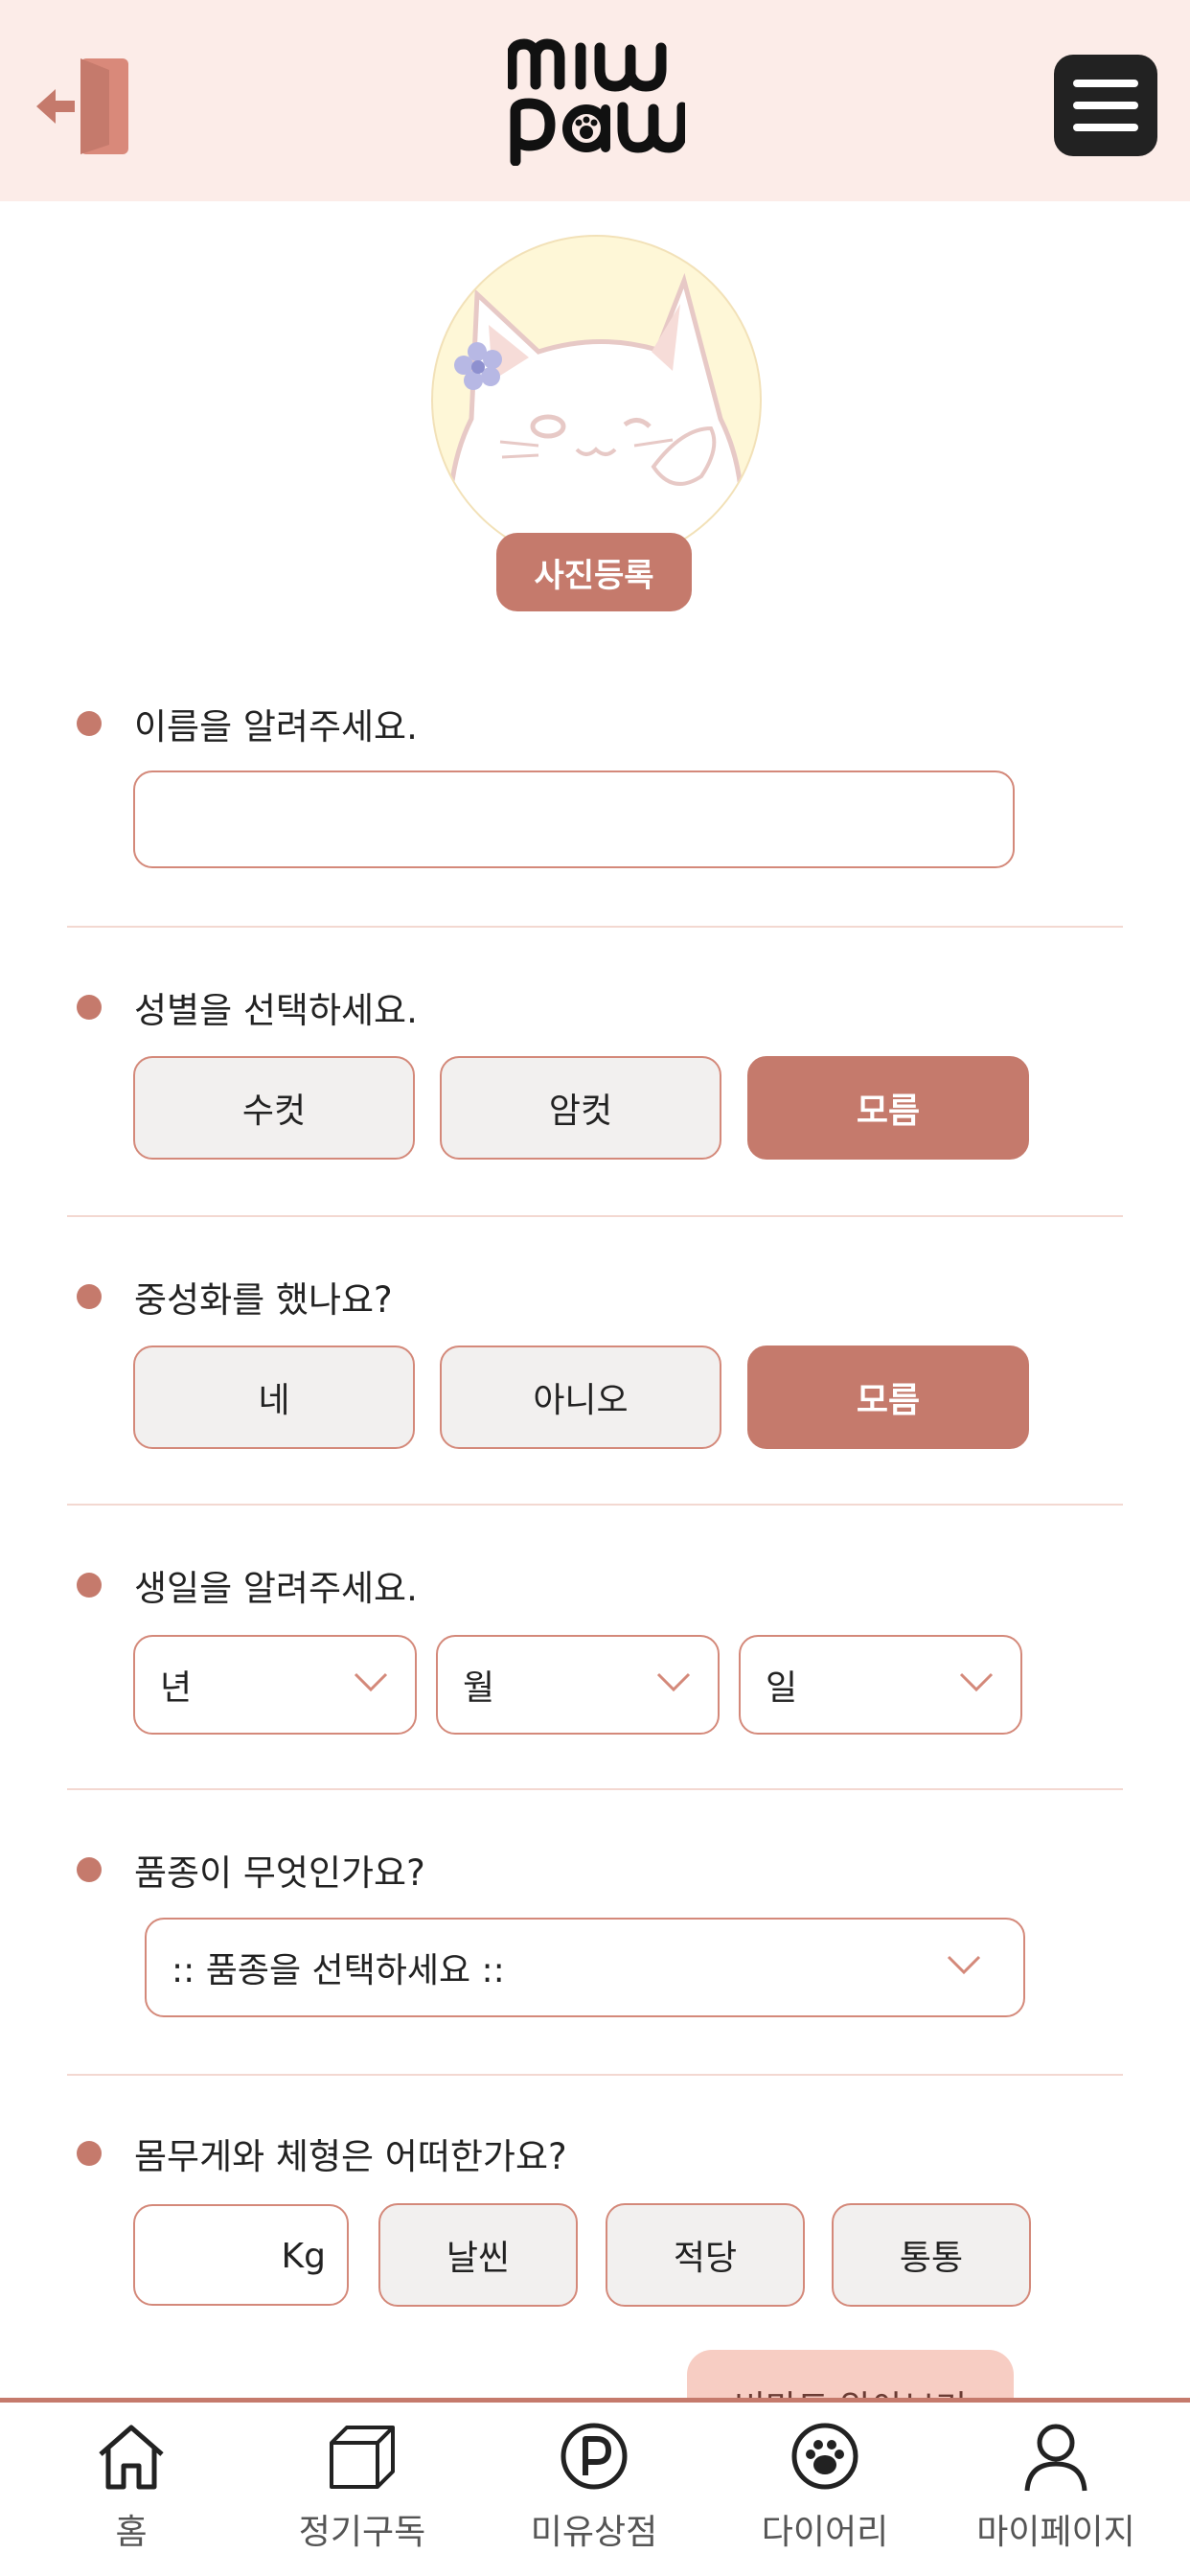 The width and height of the screenshot is (1190, 2576). Describe the element at coordinates (478, 2255) in the screenshot. I see `body-option-slim: 날씬` at that location.